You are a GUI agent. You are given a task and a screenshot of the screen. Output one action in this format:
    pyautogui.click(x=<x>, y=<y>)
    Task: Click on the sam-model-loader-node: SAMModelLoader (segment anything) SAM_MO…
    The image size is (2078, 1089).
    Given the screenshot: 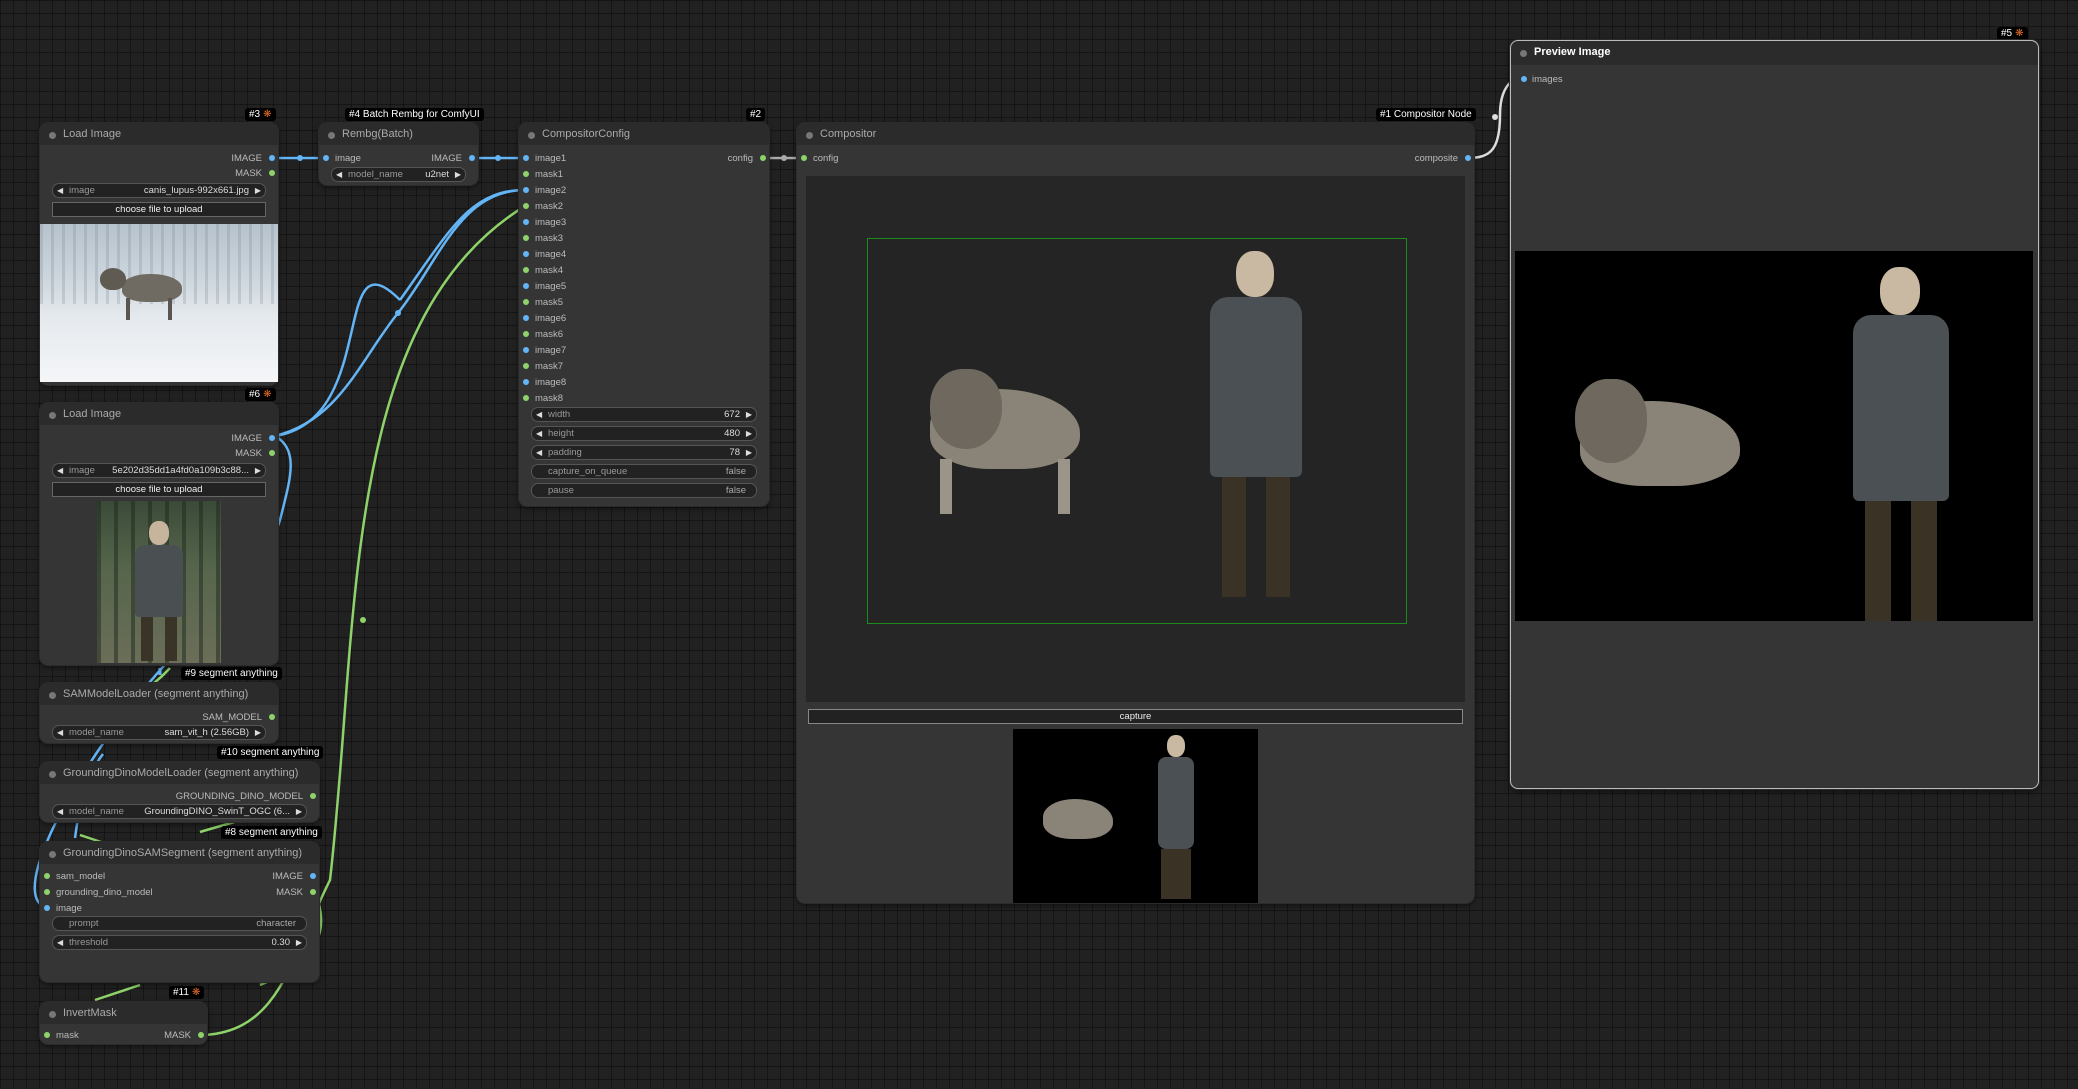 What is the action you would take?
    pyautogui.click(x=159, y=713)
    